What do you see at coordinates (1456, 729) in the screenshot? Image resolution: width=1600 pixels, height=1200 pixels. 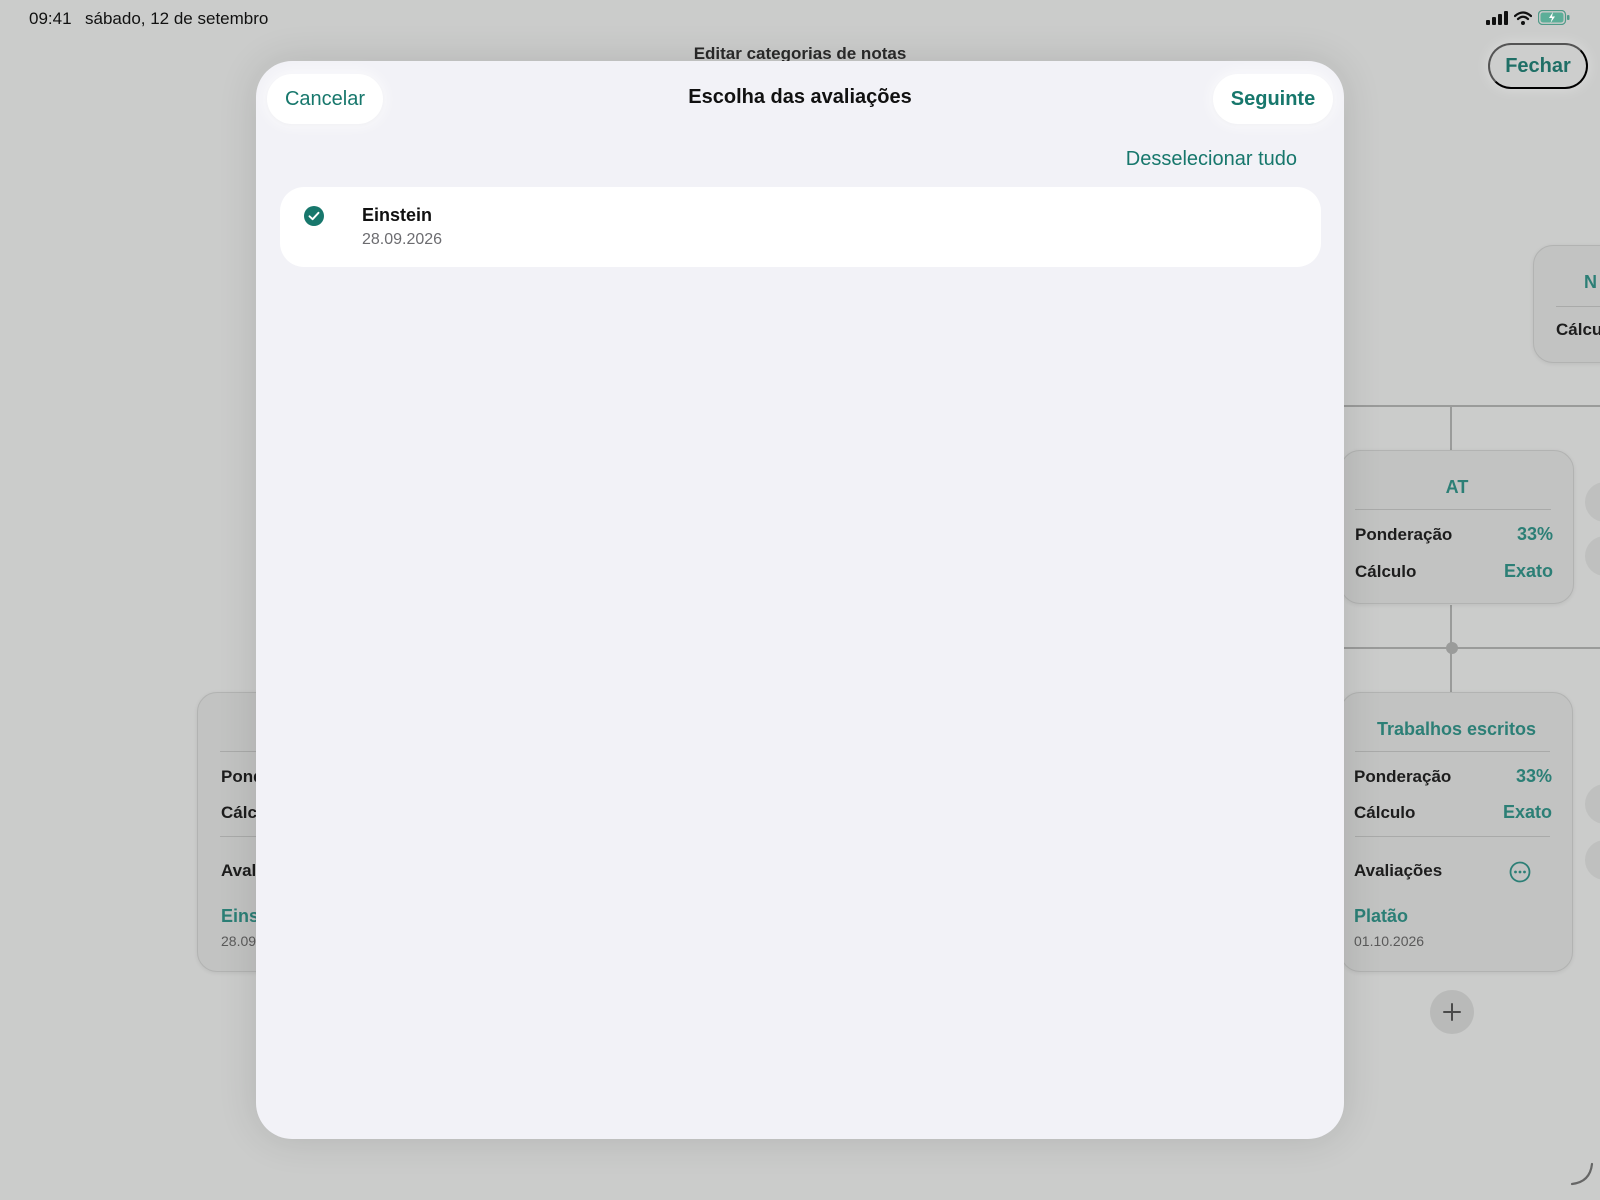 I see `category-title: Trabalhos escritos` at bounding box center [1456, 729].